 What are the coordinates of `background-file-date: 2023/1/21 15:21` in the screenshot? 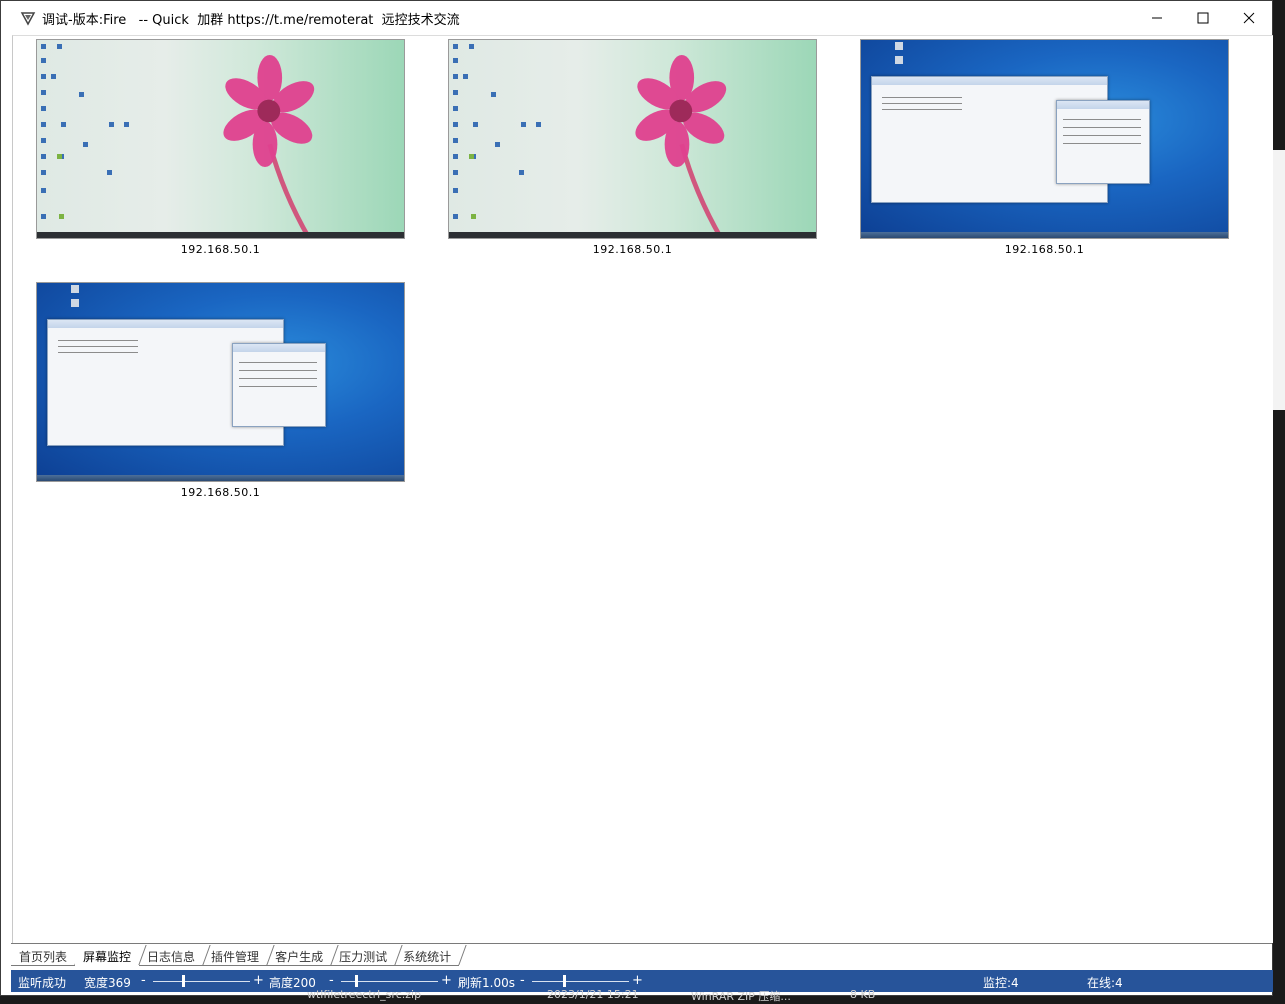 It's located at (593, 994).